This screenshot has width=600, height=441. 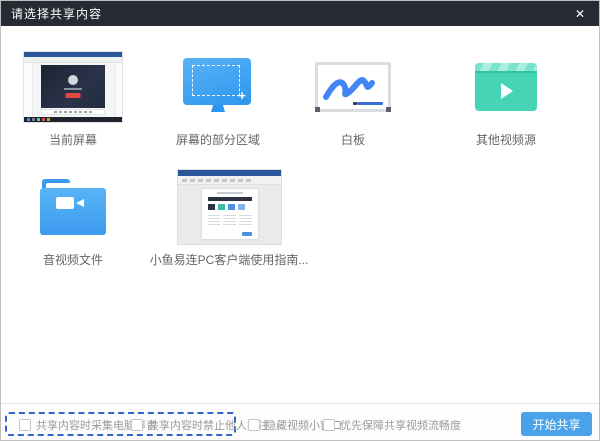 I want to click on dialog-title: 请选择共享内容, so click(x=57, y=14).